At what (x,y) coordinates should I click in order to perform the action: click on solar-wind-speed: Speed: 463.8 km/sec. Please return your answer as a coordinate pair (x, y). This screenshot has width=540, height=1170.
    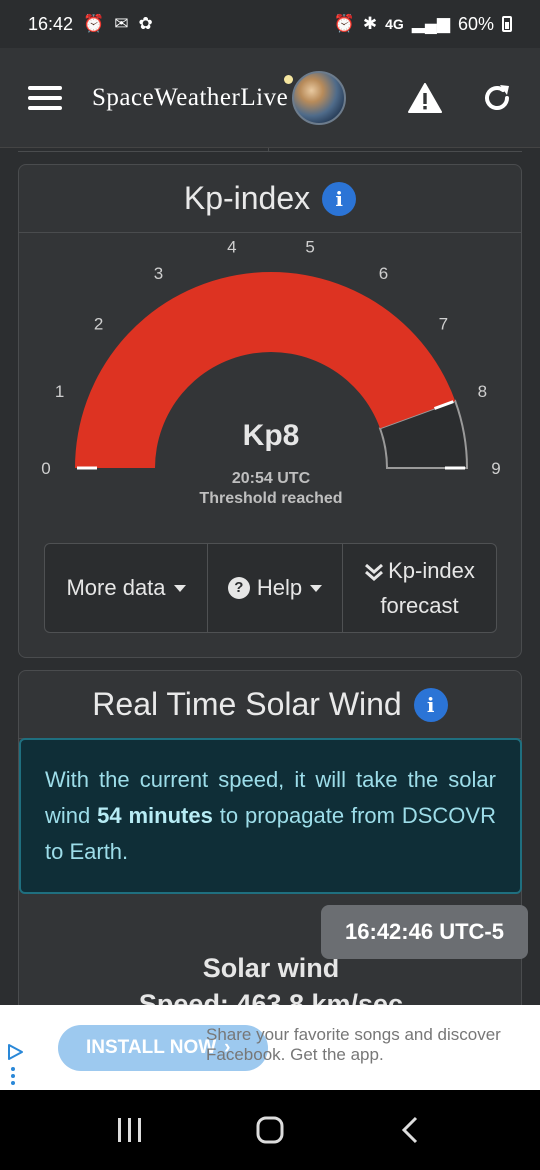
    Looking at the image, I should click on (271, 997).